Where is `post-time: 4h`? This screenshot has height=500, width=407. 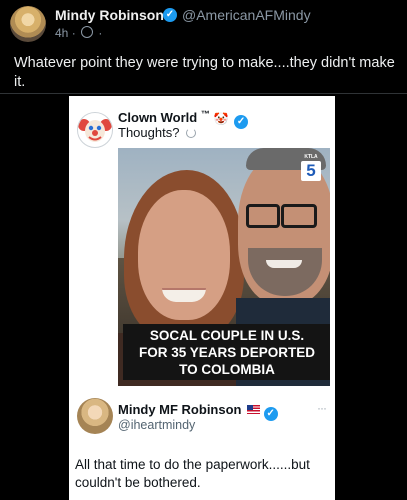 post-time: 4h is located at coordinates (61, 33).